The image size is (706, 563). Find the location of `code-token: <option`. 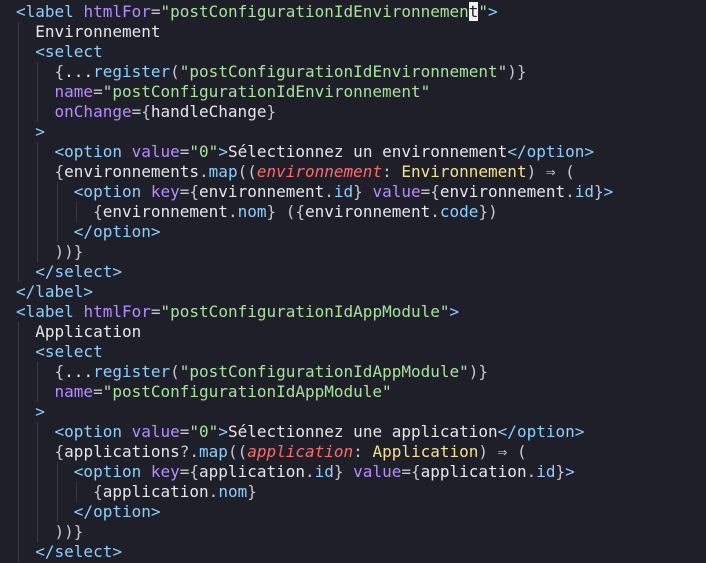

code-token: <option is located at coordinates (83, 191).